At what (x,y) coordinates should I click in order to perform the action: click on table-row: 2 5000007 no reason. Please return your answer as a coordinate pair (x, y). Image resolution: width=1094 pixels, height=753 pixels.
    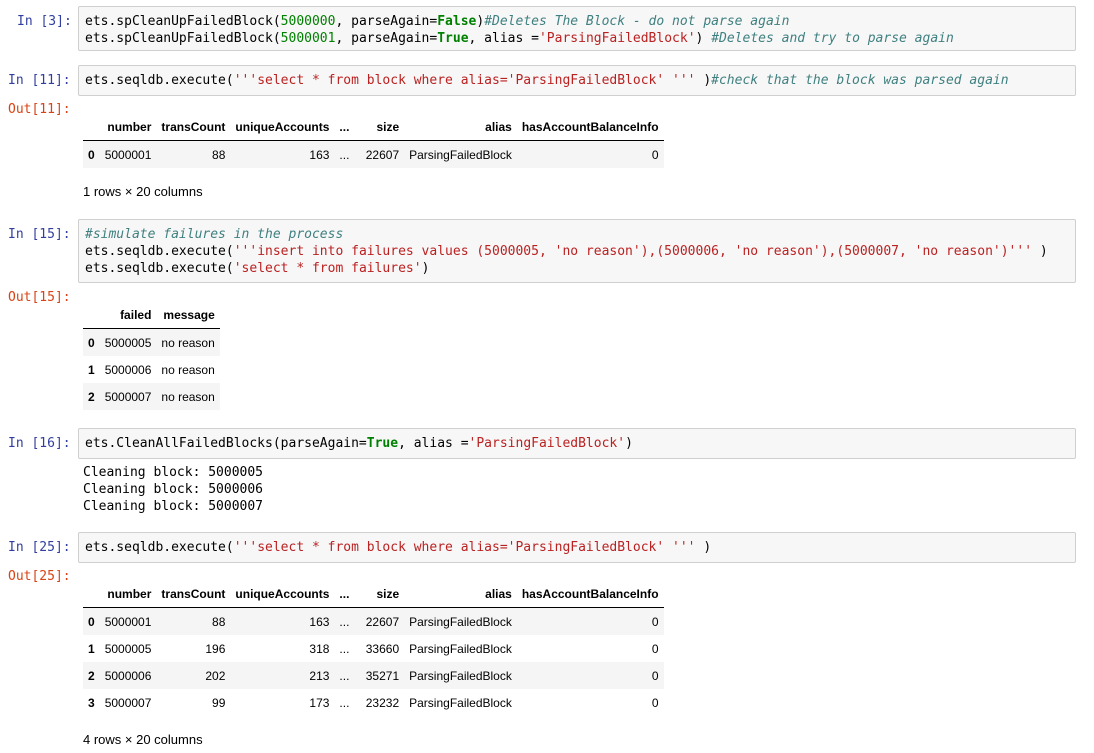
    Looking at the image, I should click on (151, 396).